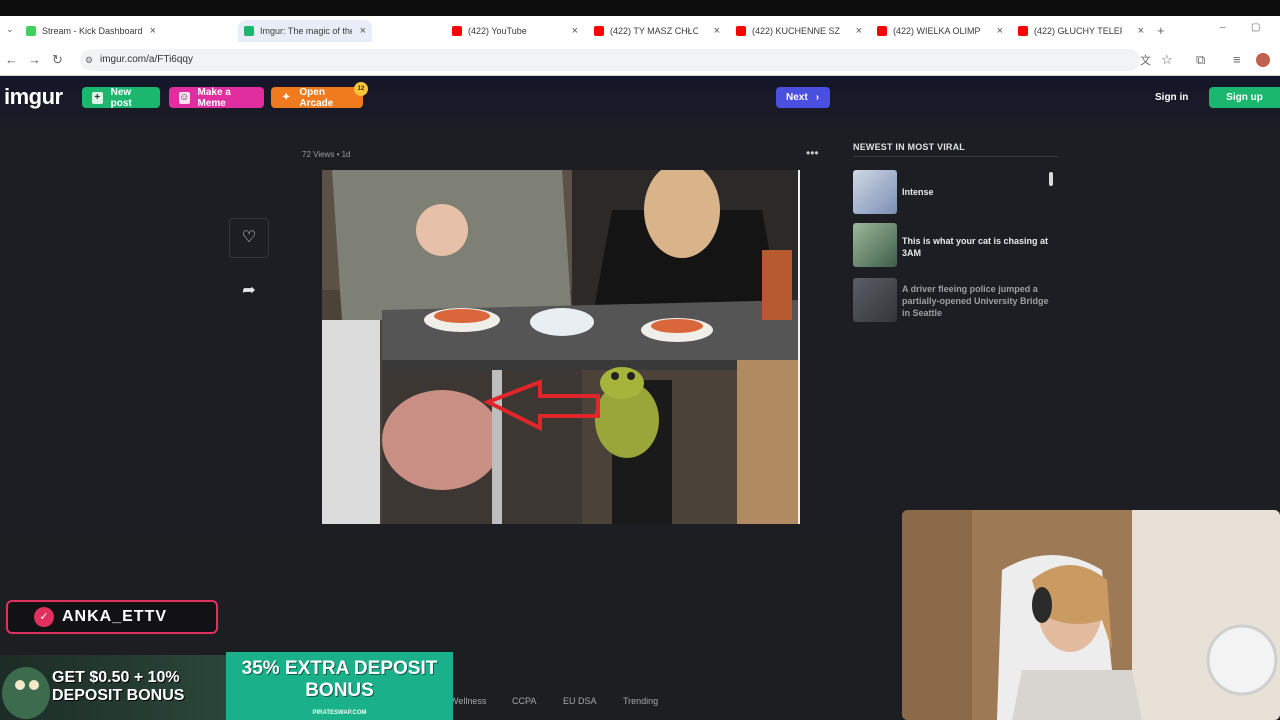  I want to click on profile-avatar, so click(1263, 60).